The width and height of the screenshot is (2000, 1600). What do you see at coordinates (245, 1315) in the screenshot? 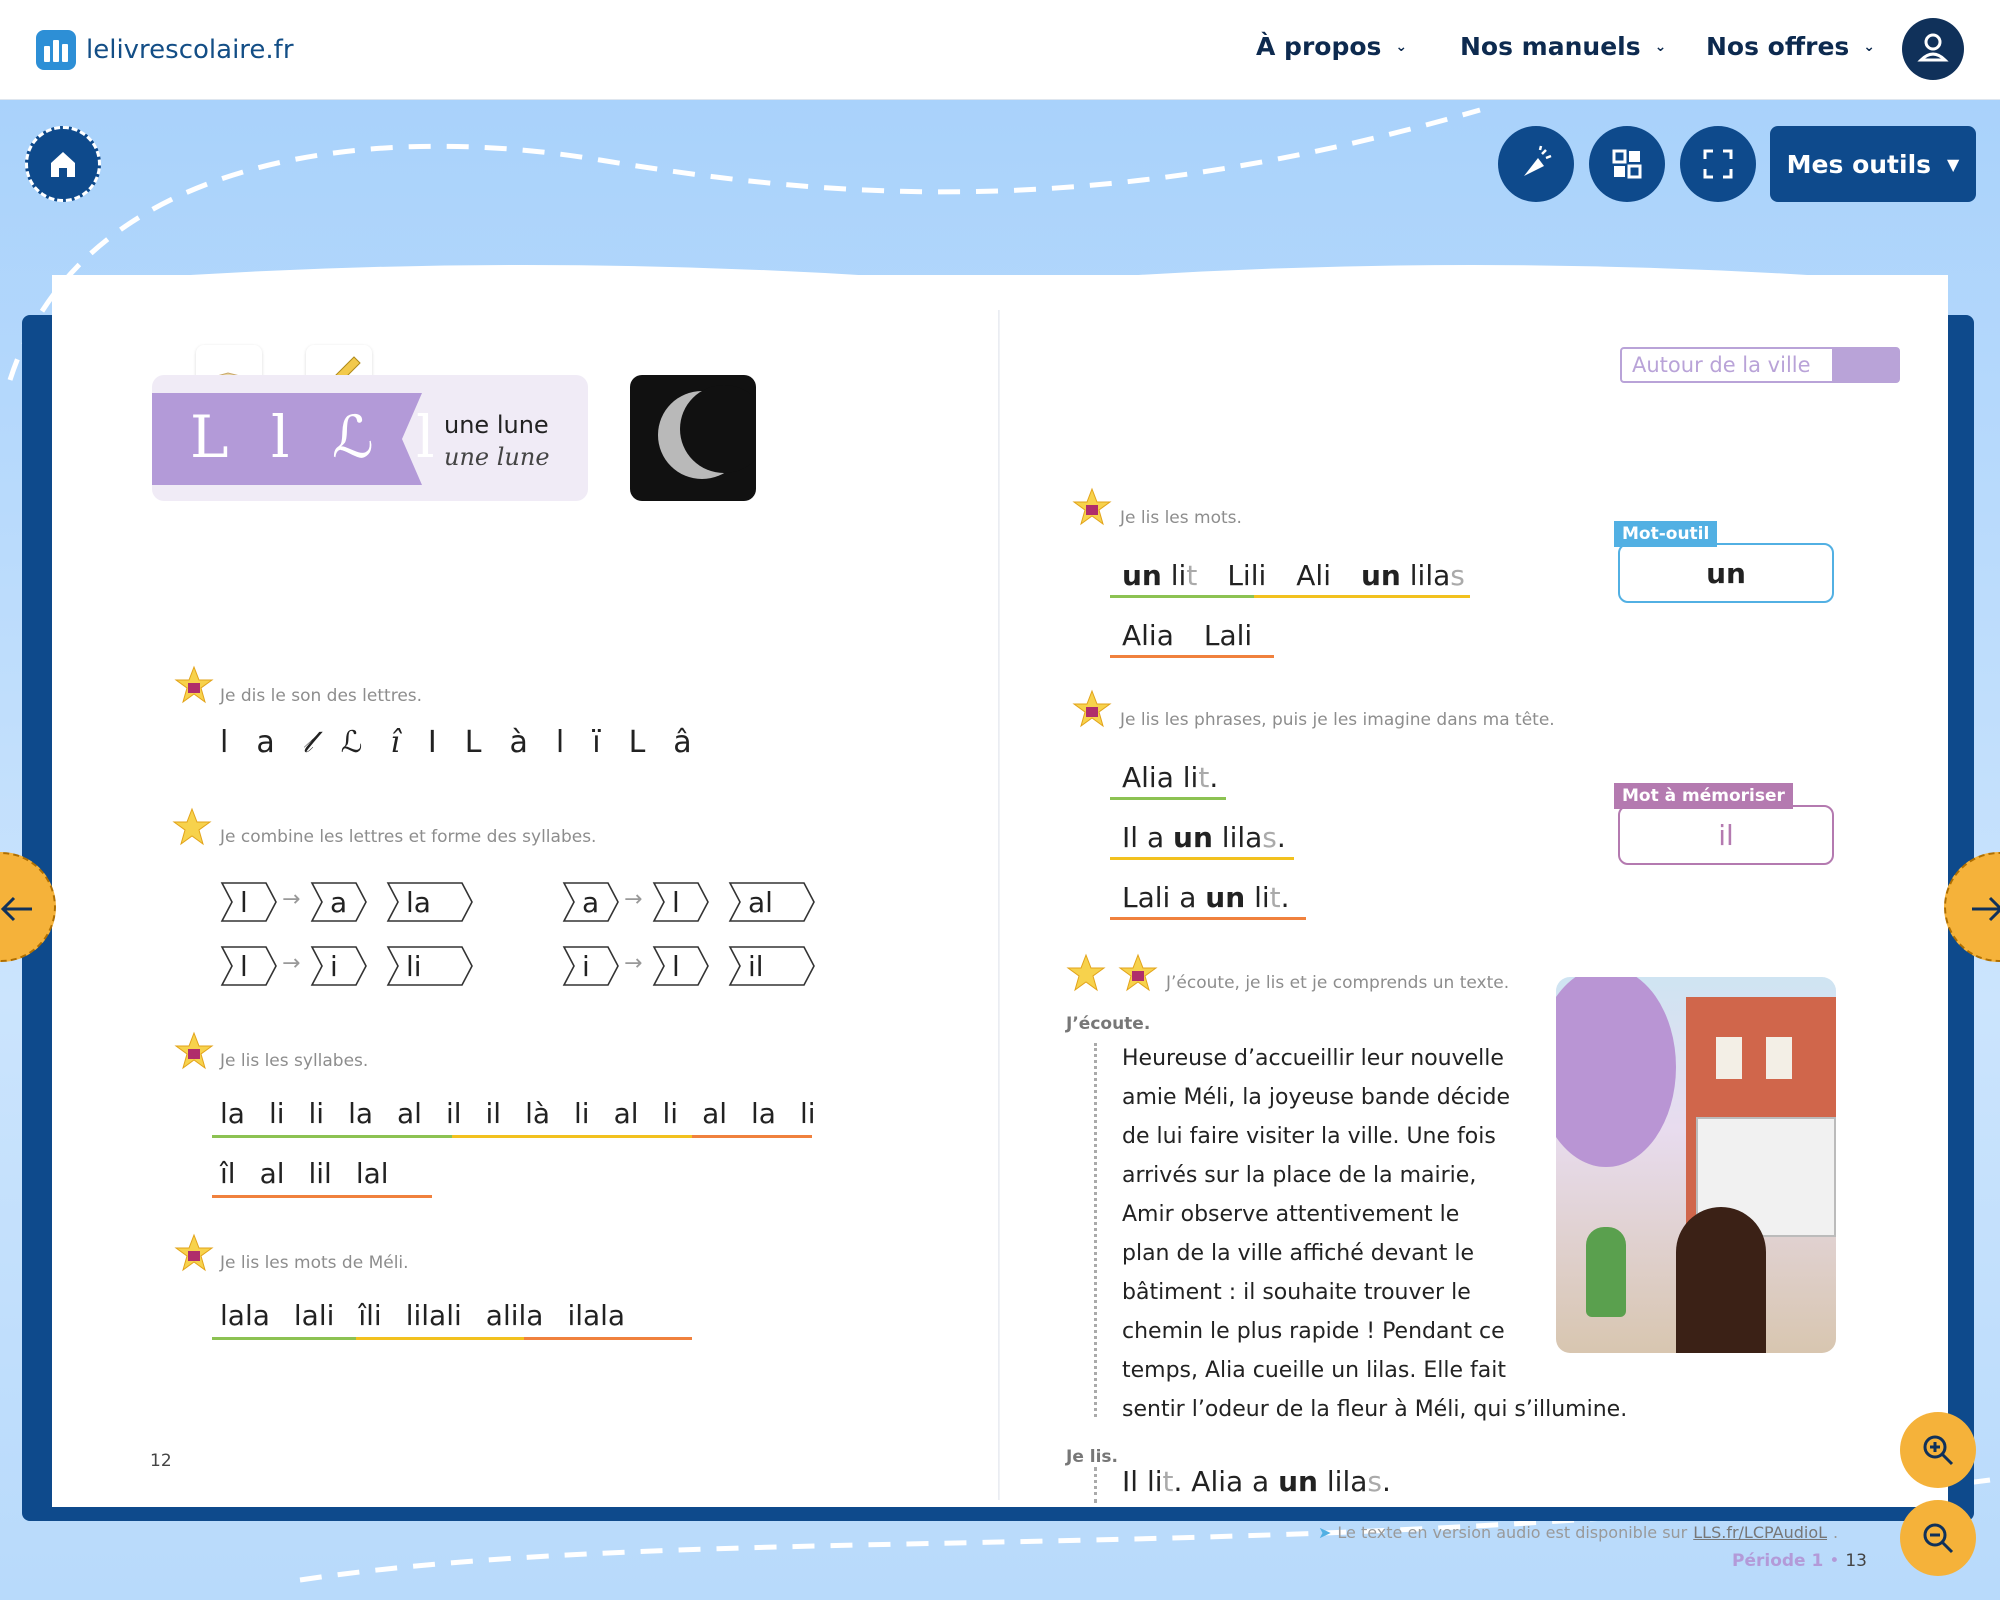
I see `word: lala` at bounding box center [245, 1315].